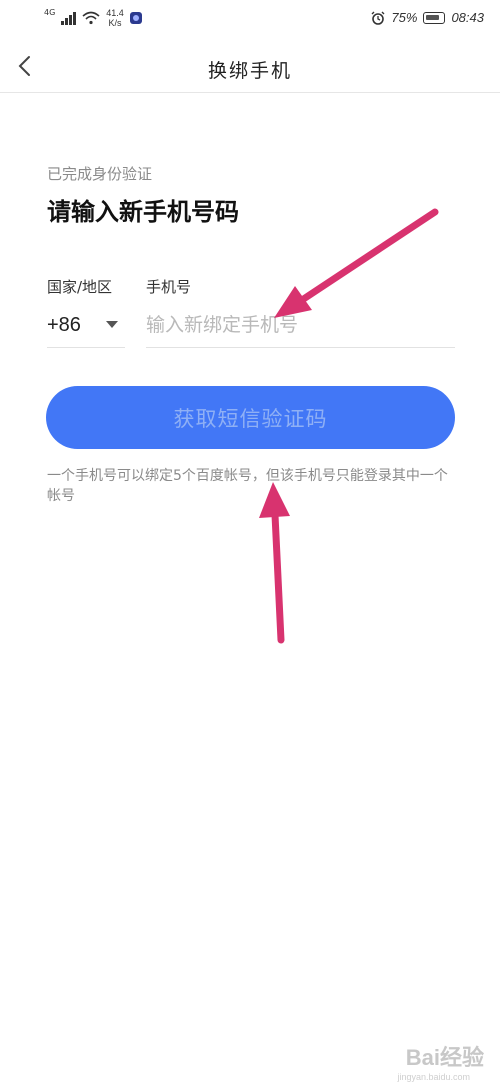 This screenshot has width=500, height=1084. What do you see at coordinates (80, 287) in the screenshot?
I see `country-label: 国家/地区` at bounding box center [80, 287].